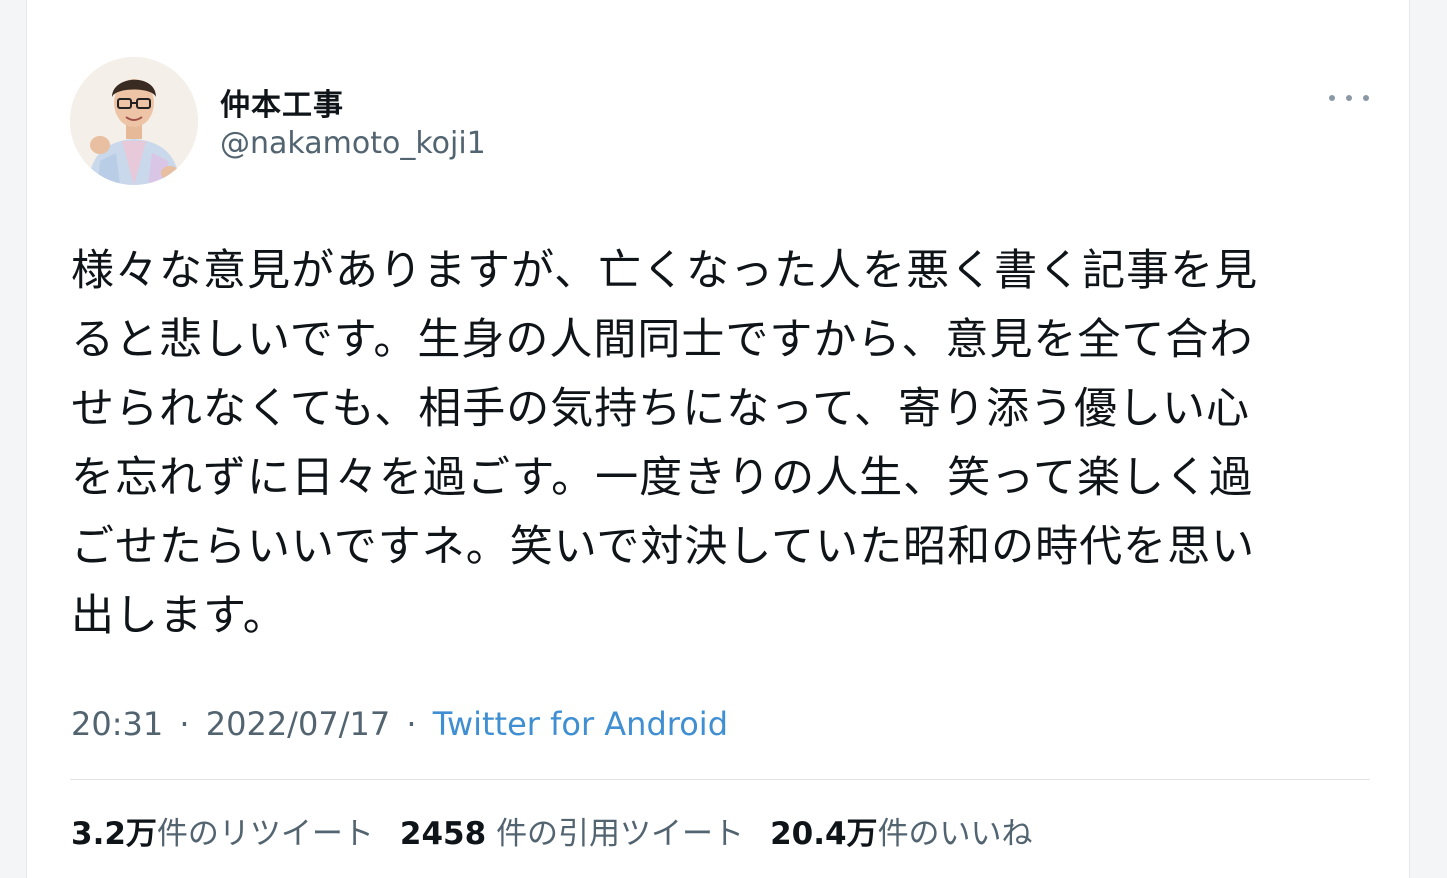 The image size is (1447, 878). I want to click on quote-tweets-stat: 2458 件の引用ツイート, so click(572, 830).